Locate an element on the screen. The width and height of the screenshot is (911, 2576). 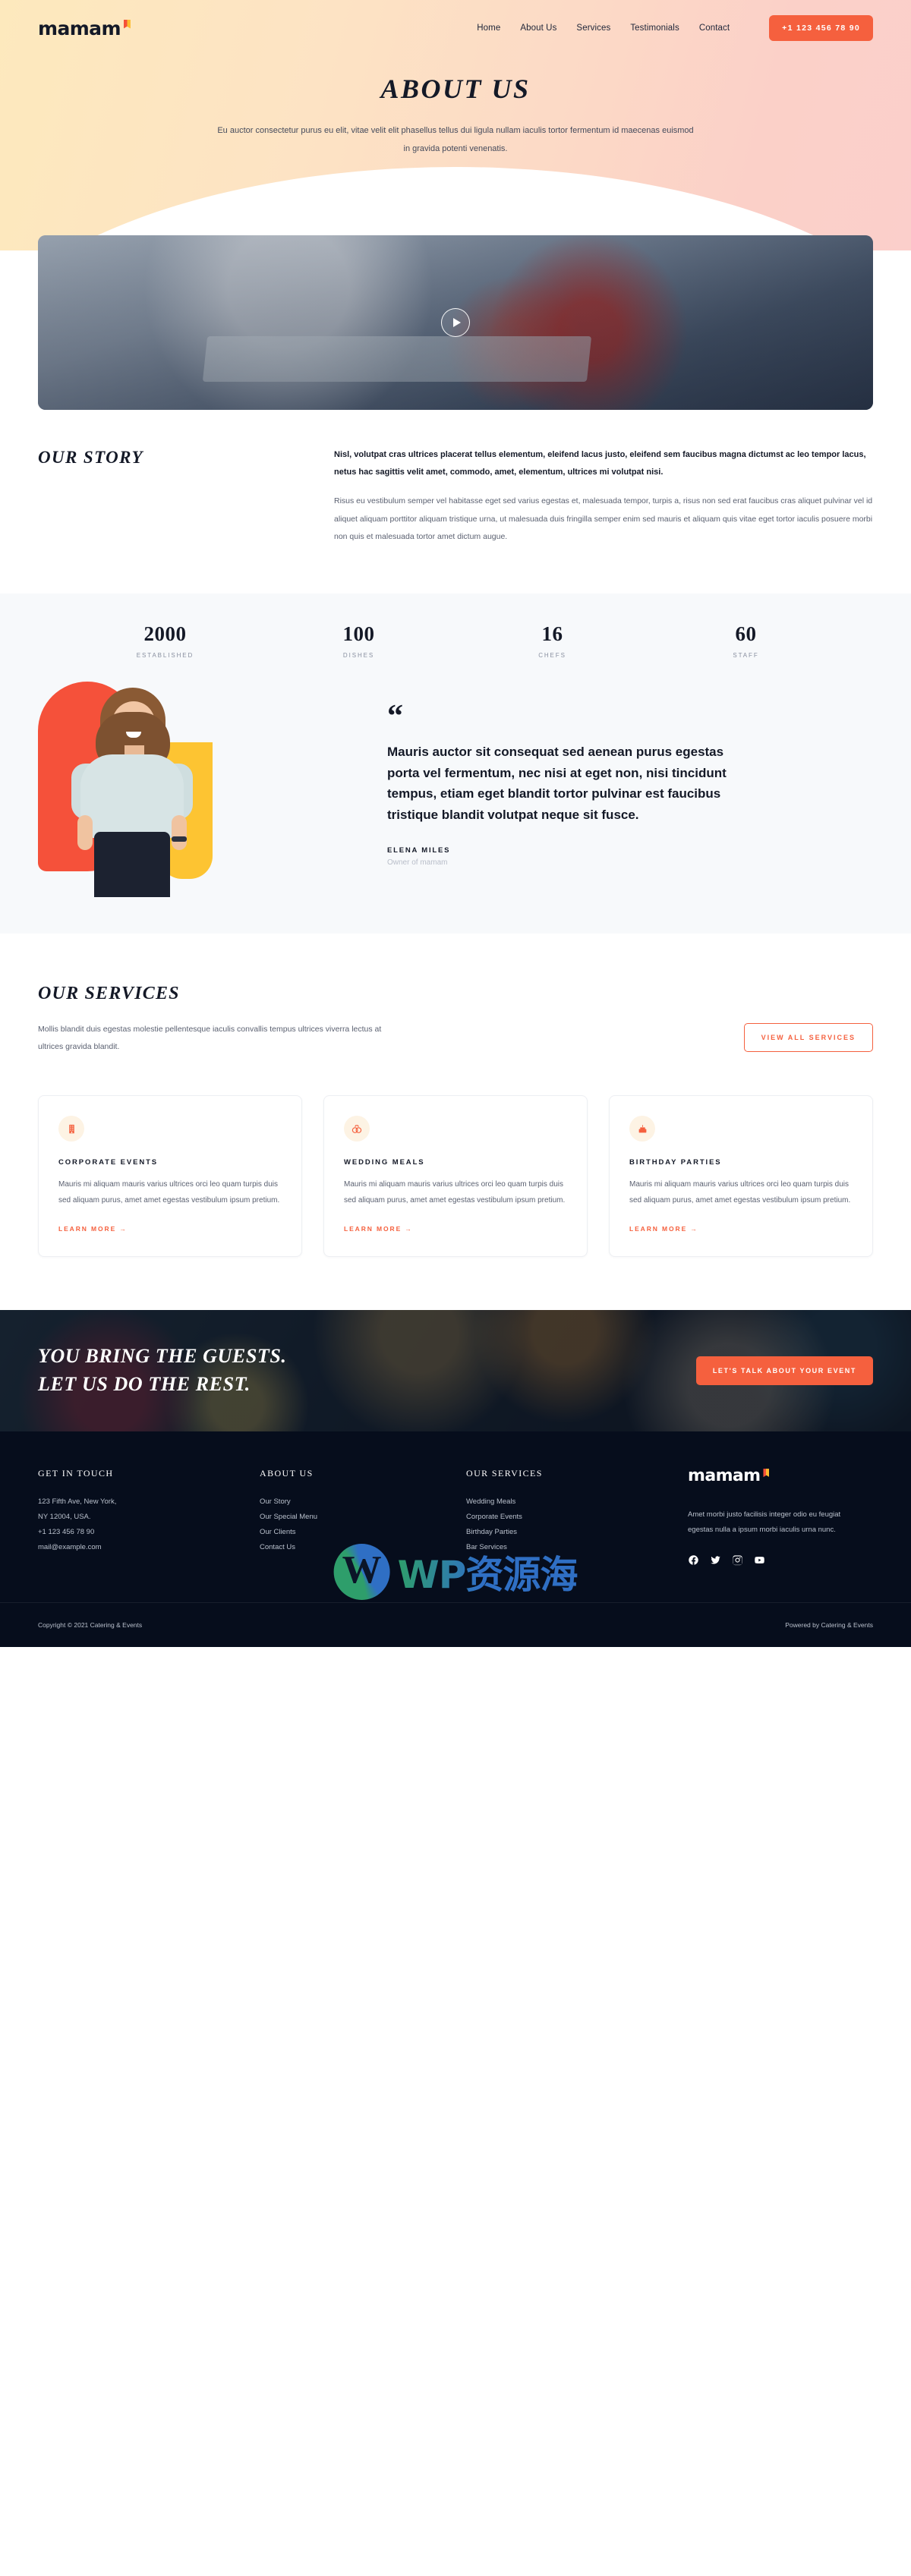
testimonial-author-name: ELENA MILES is located at coordinates (419, 850).